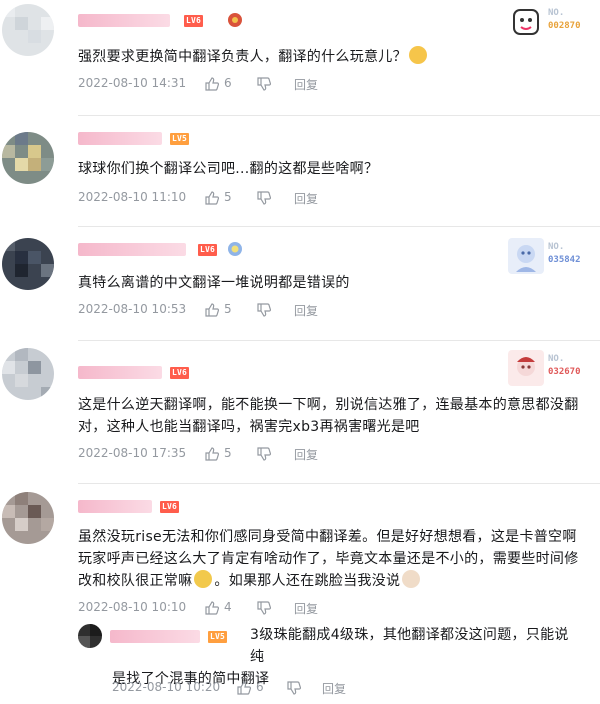  What do you see at coordinates (132, 83) in the screenshot?
I see `comment-date: 2022-08-10 14:31` at bounding box center [132, 83].